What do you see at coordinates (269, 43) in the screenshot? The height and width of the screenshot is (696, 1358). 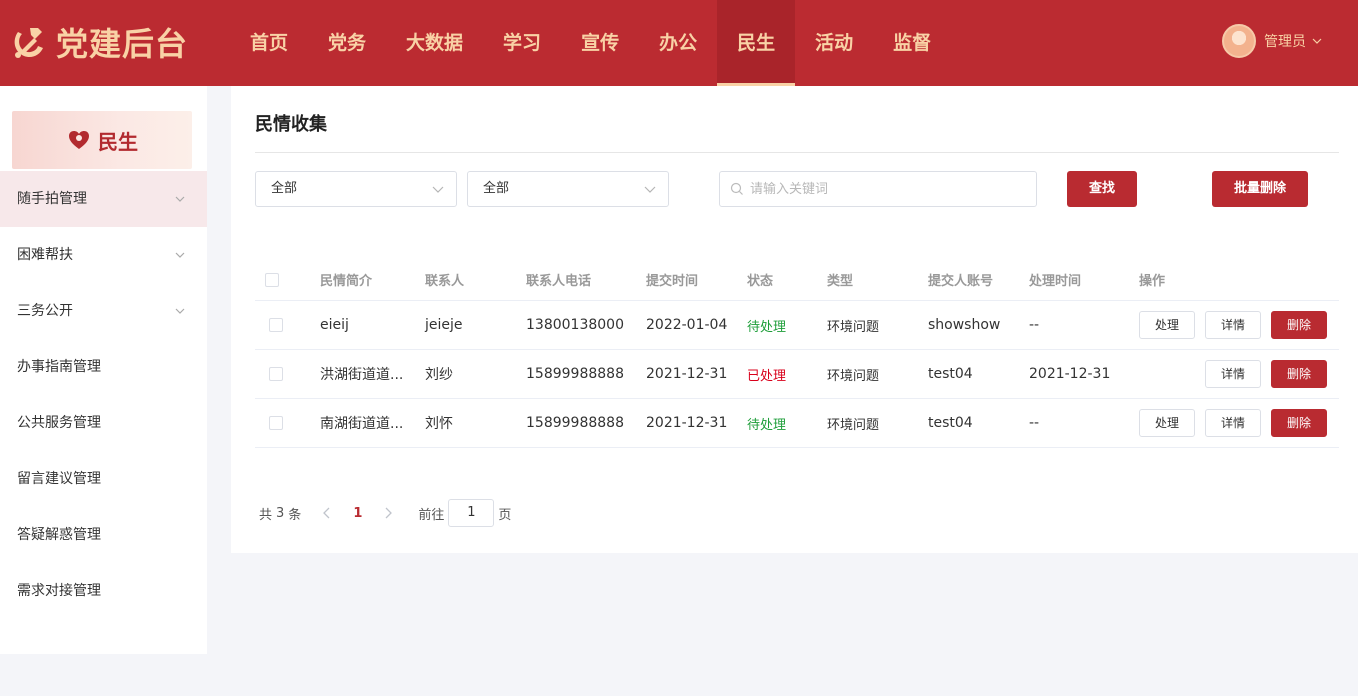 I see `nav-item-0: 首页` at bounding box center [269, 43].